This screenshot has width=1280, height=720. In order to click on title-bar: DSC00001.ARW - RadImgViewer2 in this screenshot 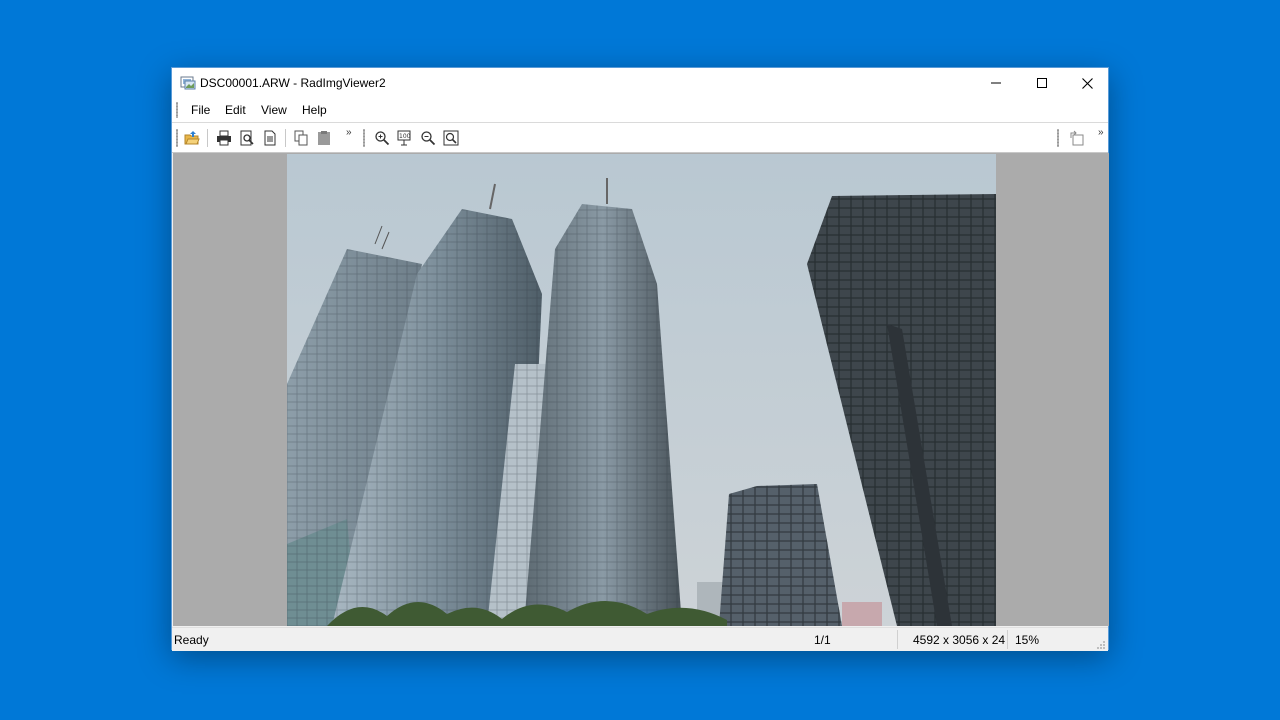, I will do `click(640, 83)`.